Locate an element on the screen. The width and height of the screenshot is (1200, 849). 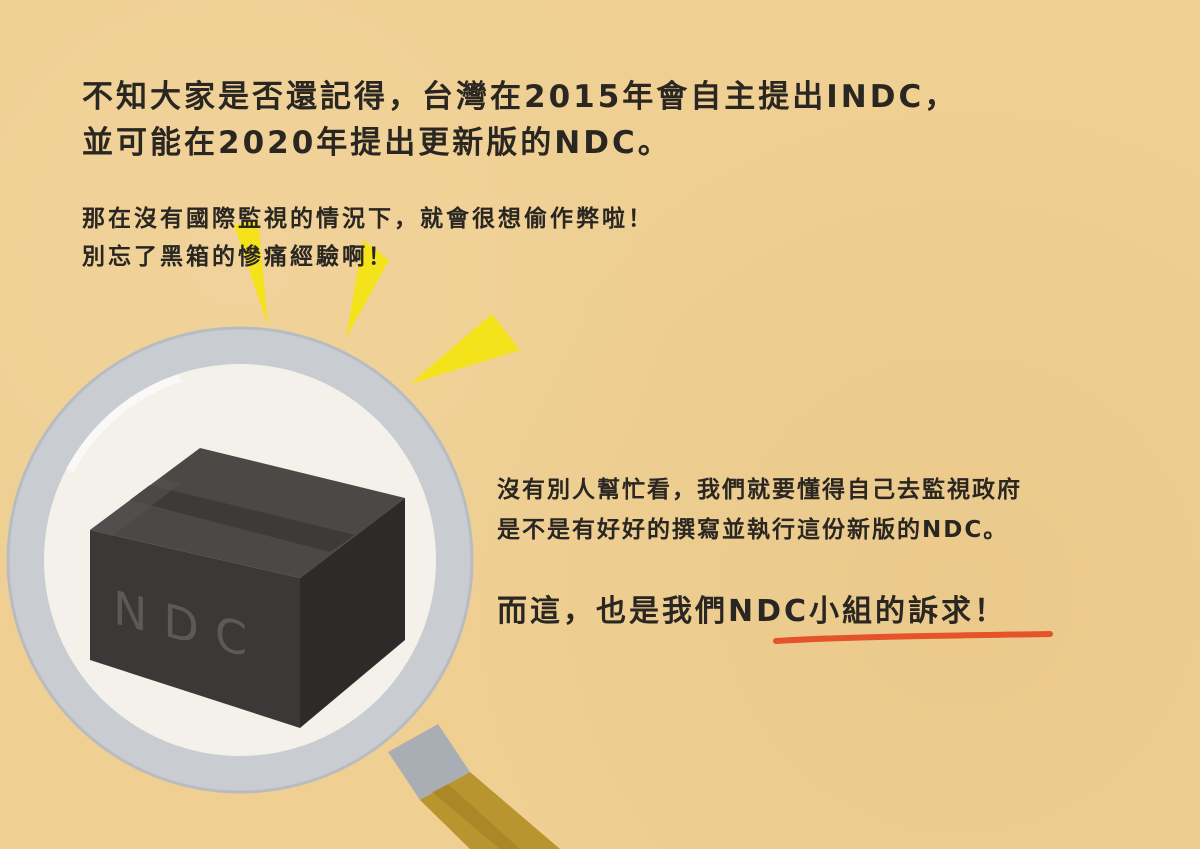
magnifier-handle is located at coordinates (474, 786).